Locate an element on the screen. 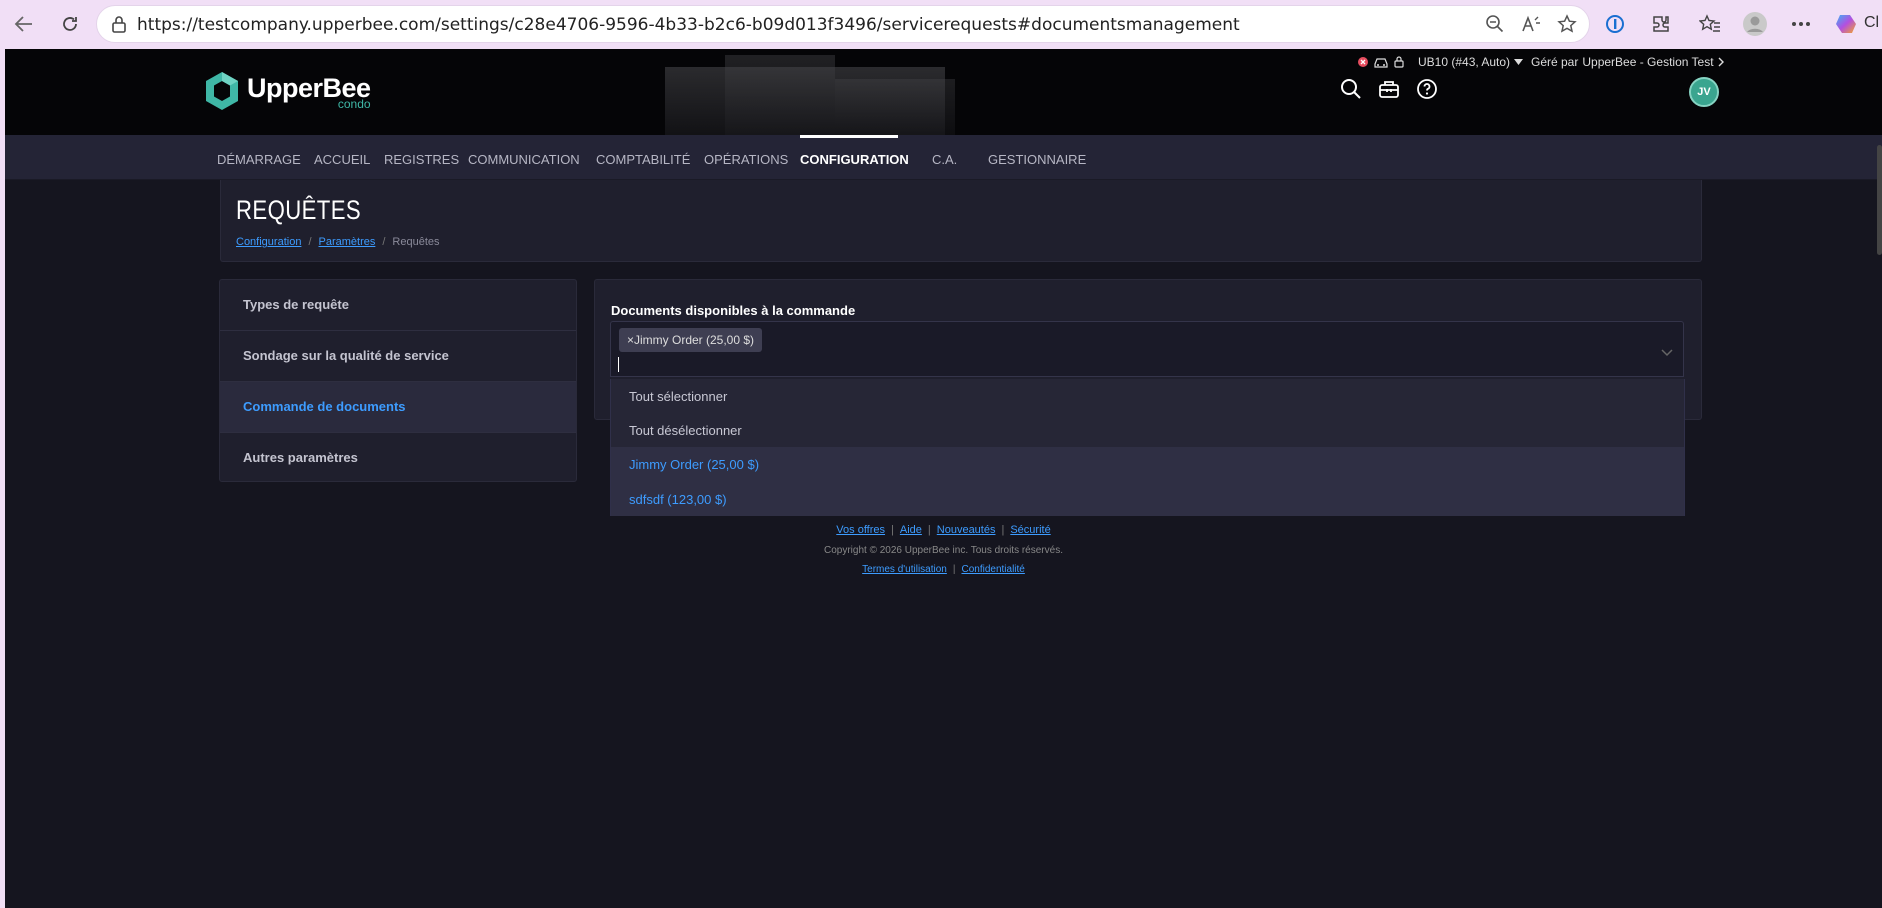  nav-accueil: Accueil is located at coordinates (342, 159).